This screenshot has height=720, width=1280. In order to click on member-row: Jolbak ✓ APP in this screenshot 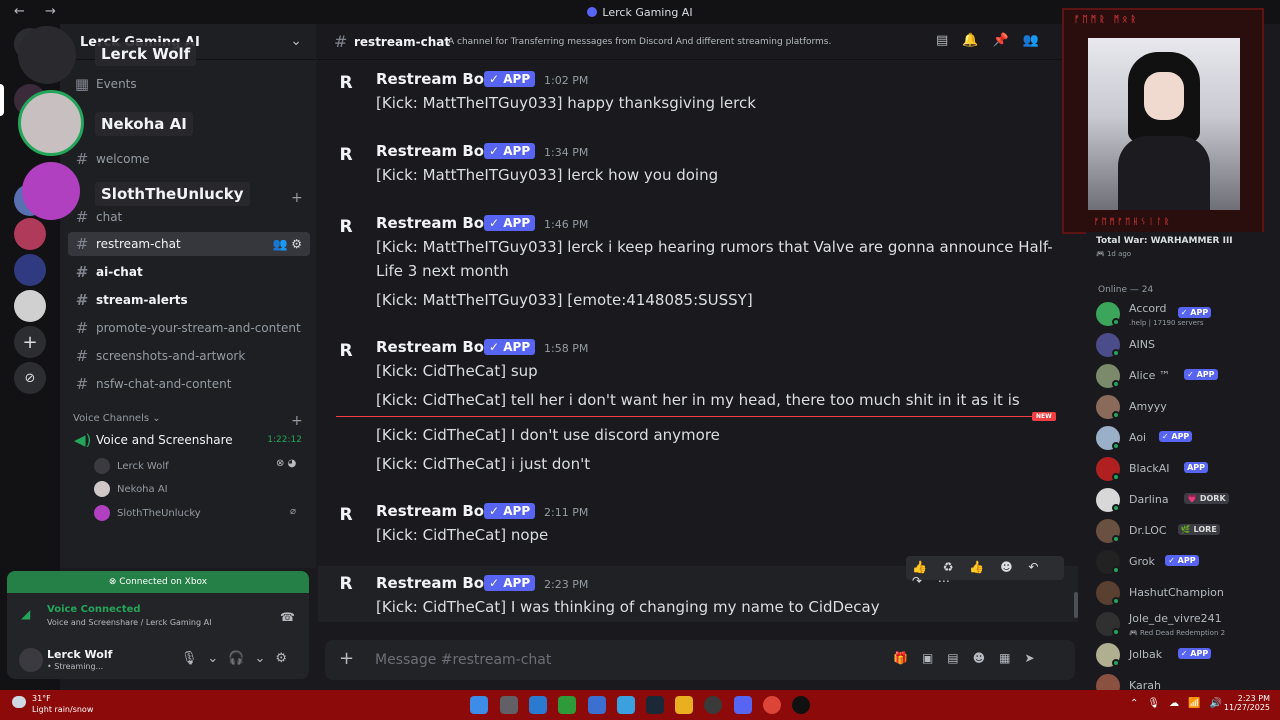, I will do `click(1186, 656)`.